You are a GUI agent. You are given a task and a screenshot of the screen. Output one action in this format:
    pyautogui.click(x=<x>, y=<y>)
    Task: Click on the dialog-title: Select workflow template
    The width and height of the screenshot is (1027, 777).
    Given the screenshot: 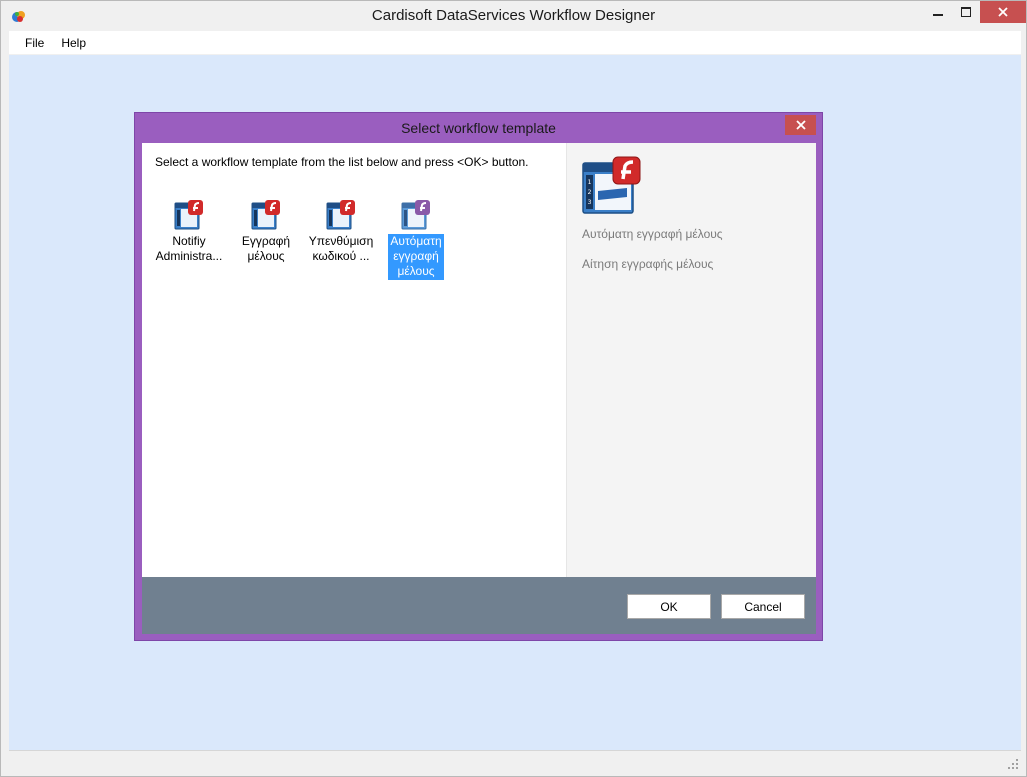 What is the action you would take?
    pyautogui.click(x=478, y=128)
    